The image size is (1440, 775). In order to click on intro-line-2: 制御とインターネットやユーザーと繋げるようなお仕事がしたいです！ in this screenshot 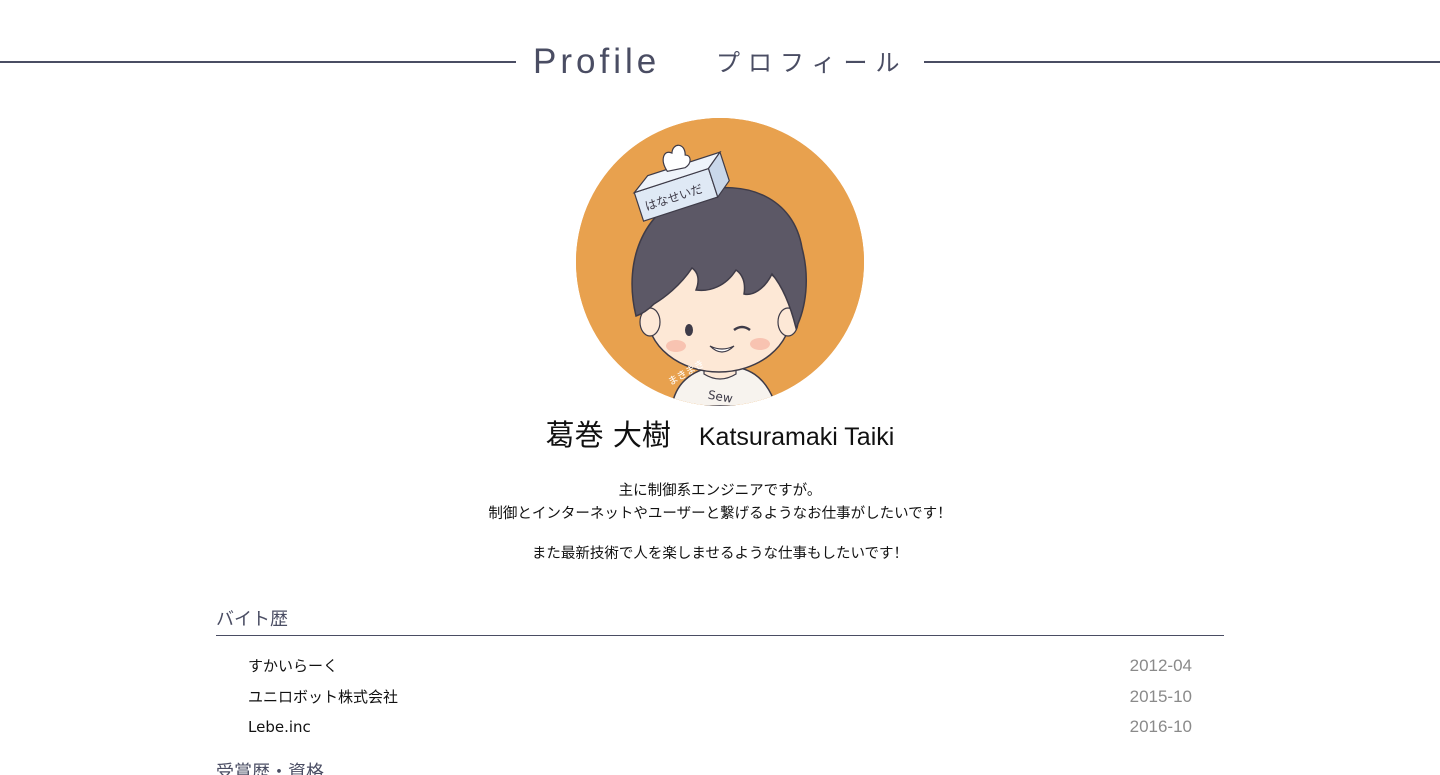, I will do `click(720, 514)`.